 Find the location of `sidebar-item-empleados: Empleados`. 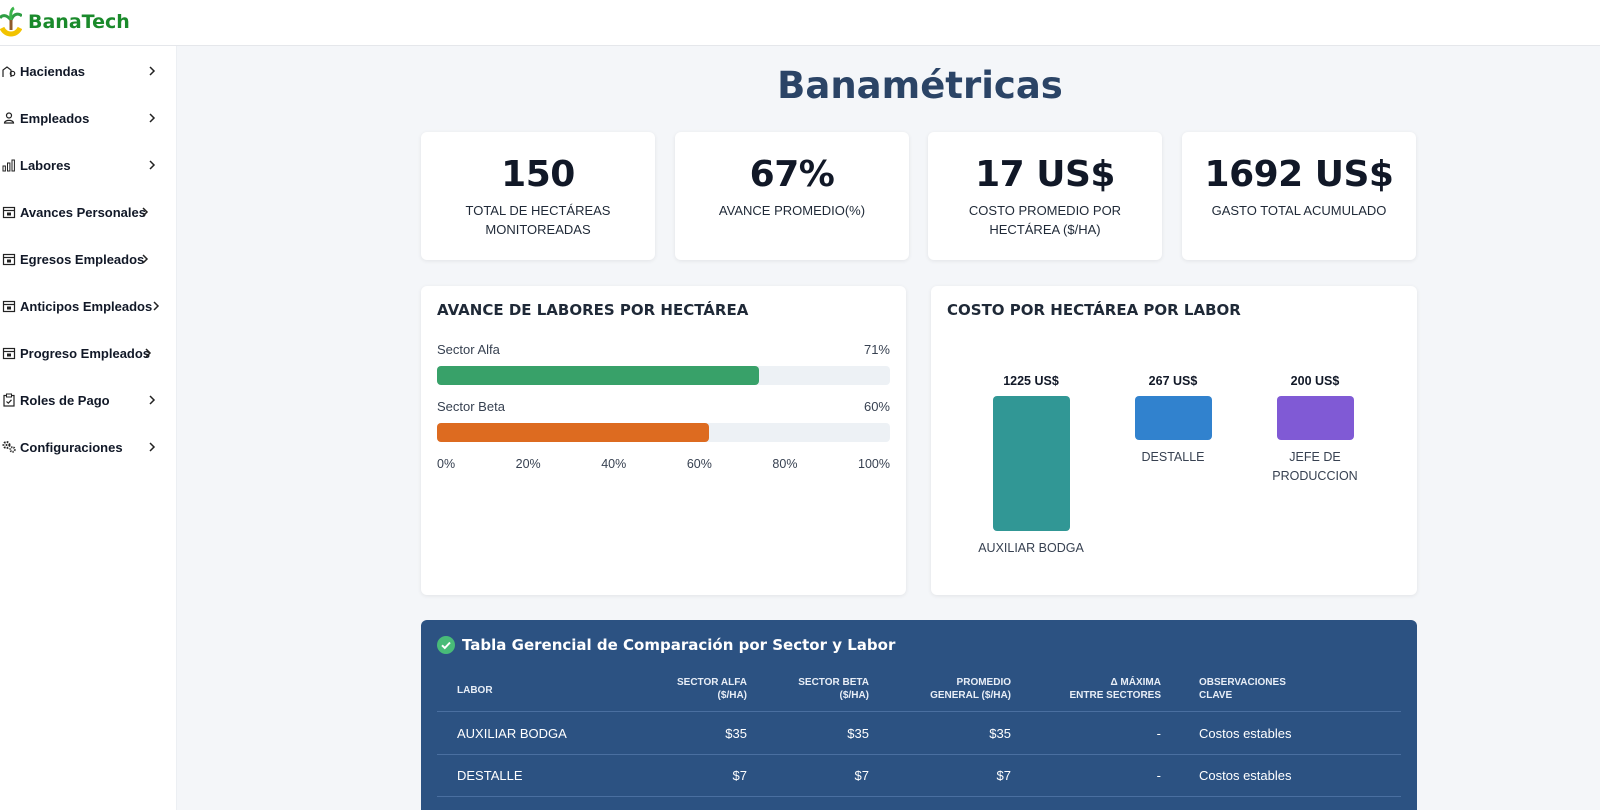

sidebar-item-empleados: Empleados is located at coordinates (82, 118).